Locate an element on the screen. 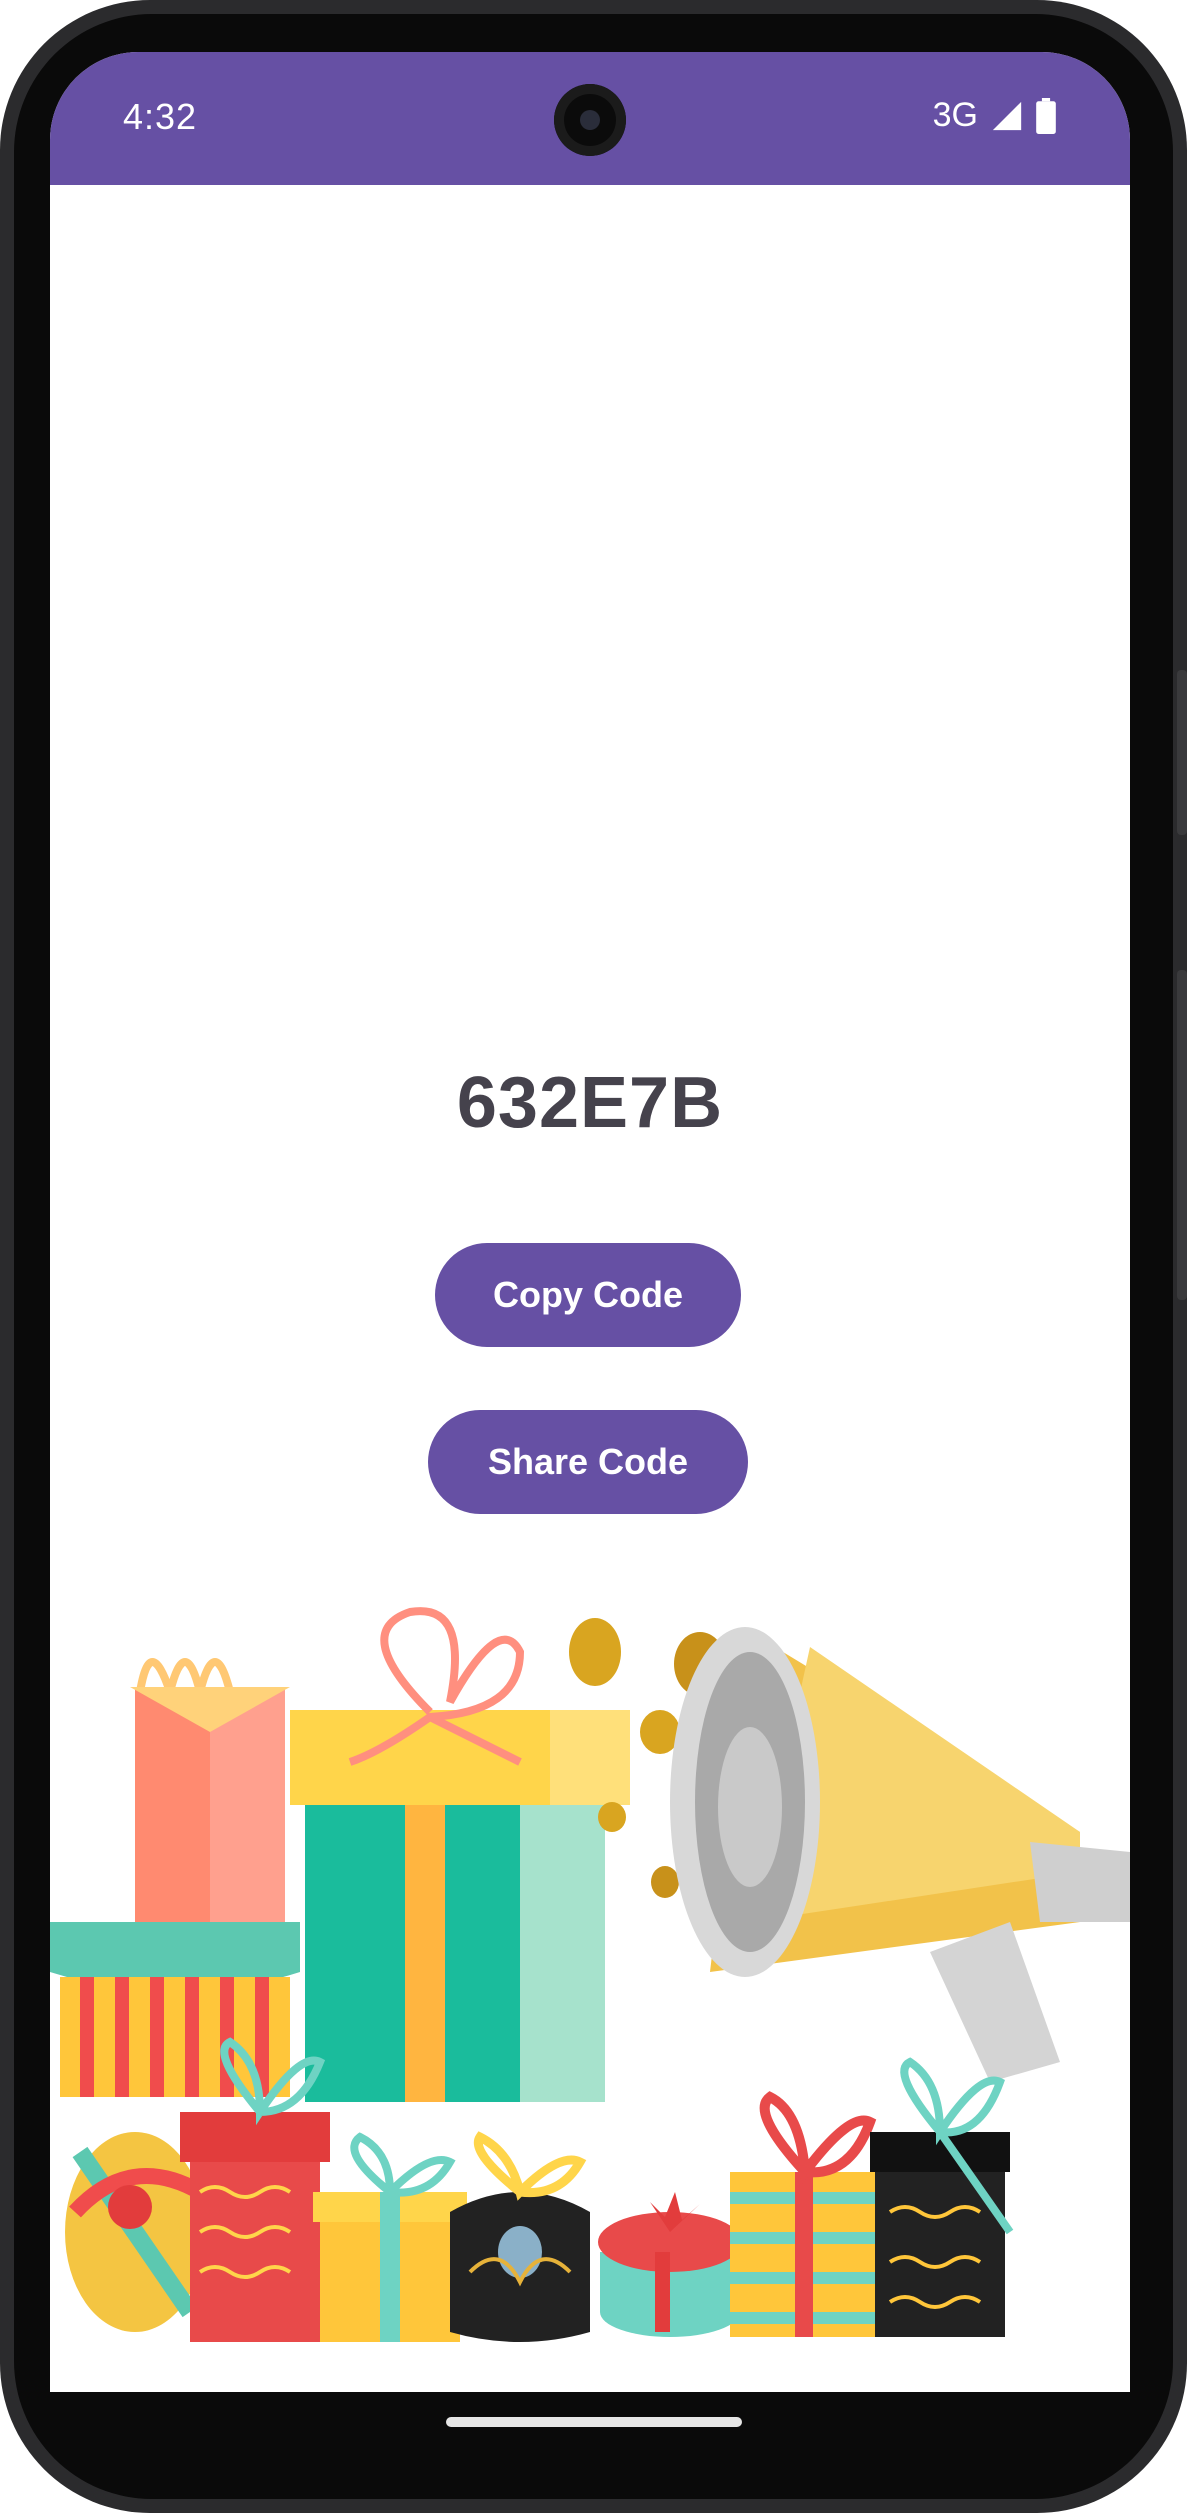 This screenshot has height=2513, width=1187. home-indicator is located at coordinates (594, 2422).